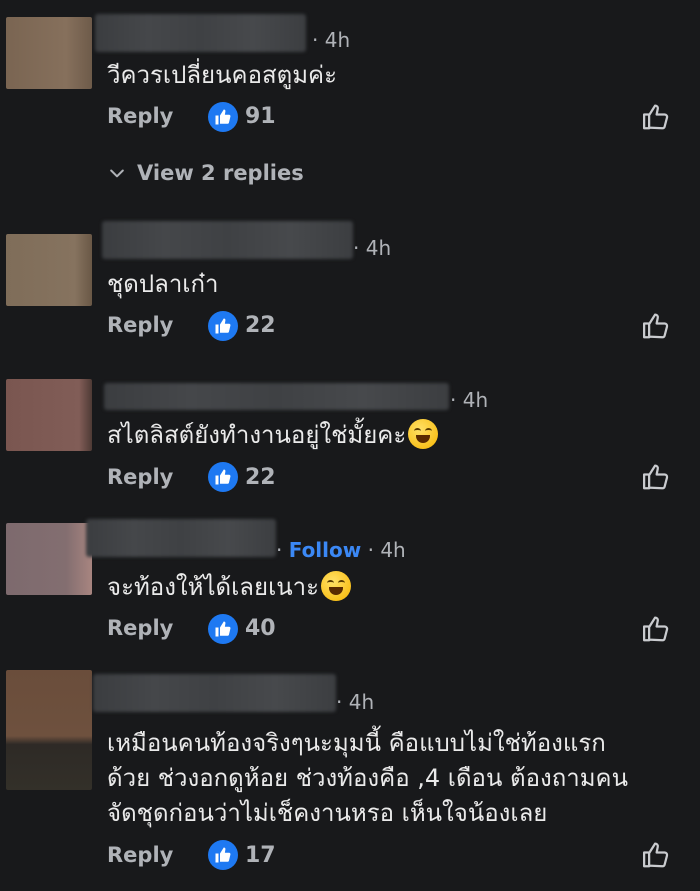  I want to click on comment-text: วีควรเปลี่ยนคอสตูมค่ะ, so click(222, 75).